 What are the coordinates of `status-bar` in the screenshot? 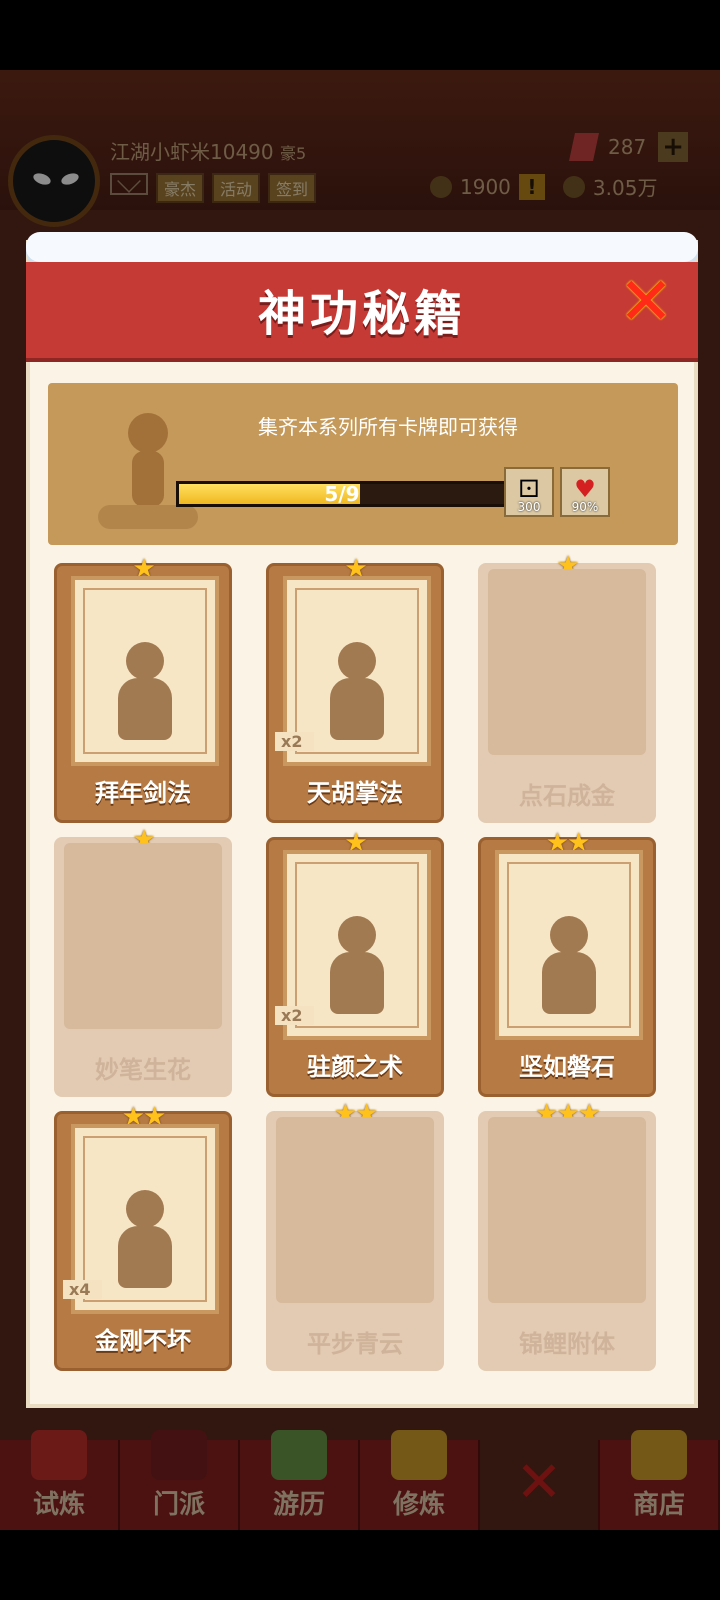 It's located at (360, 35).